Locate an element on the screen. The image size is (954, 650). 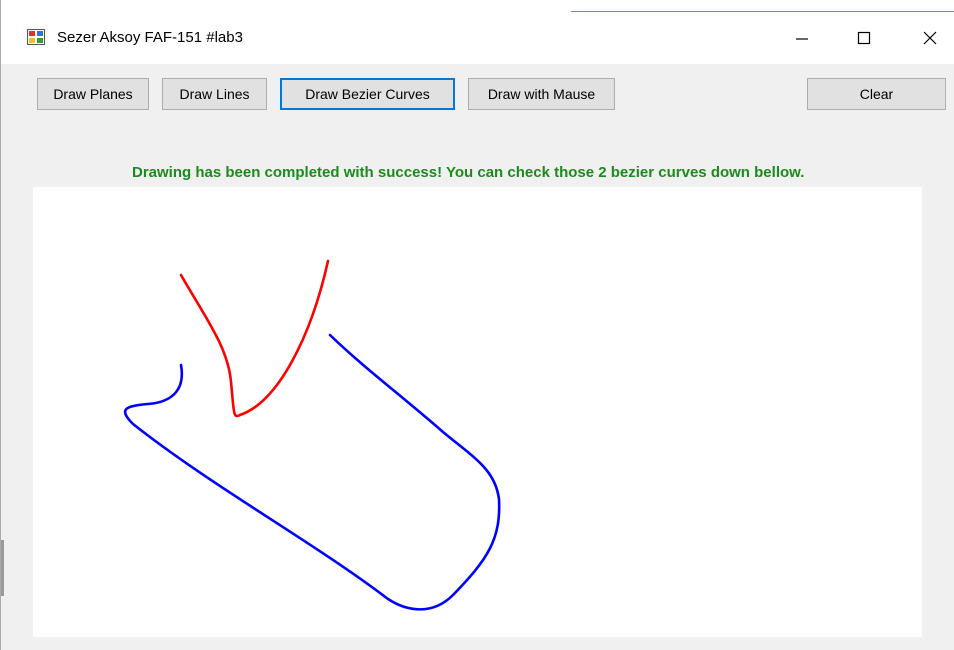
red-curve is located at coordinates (254, 338).